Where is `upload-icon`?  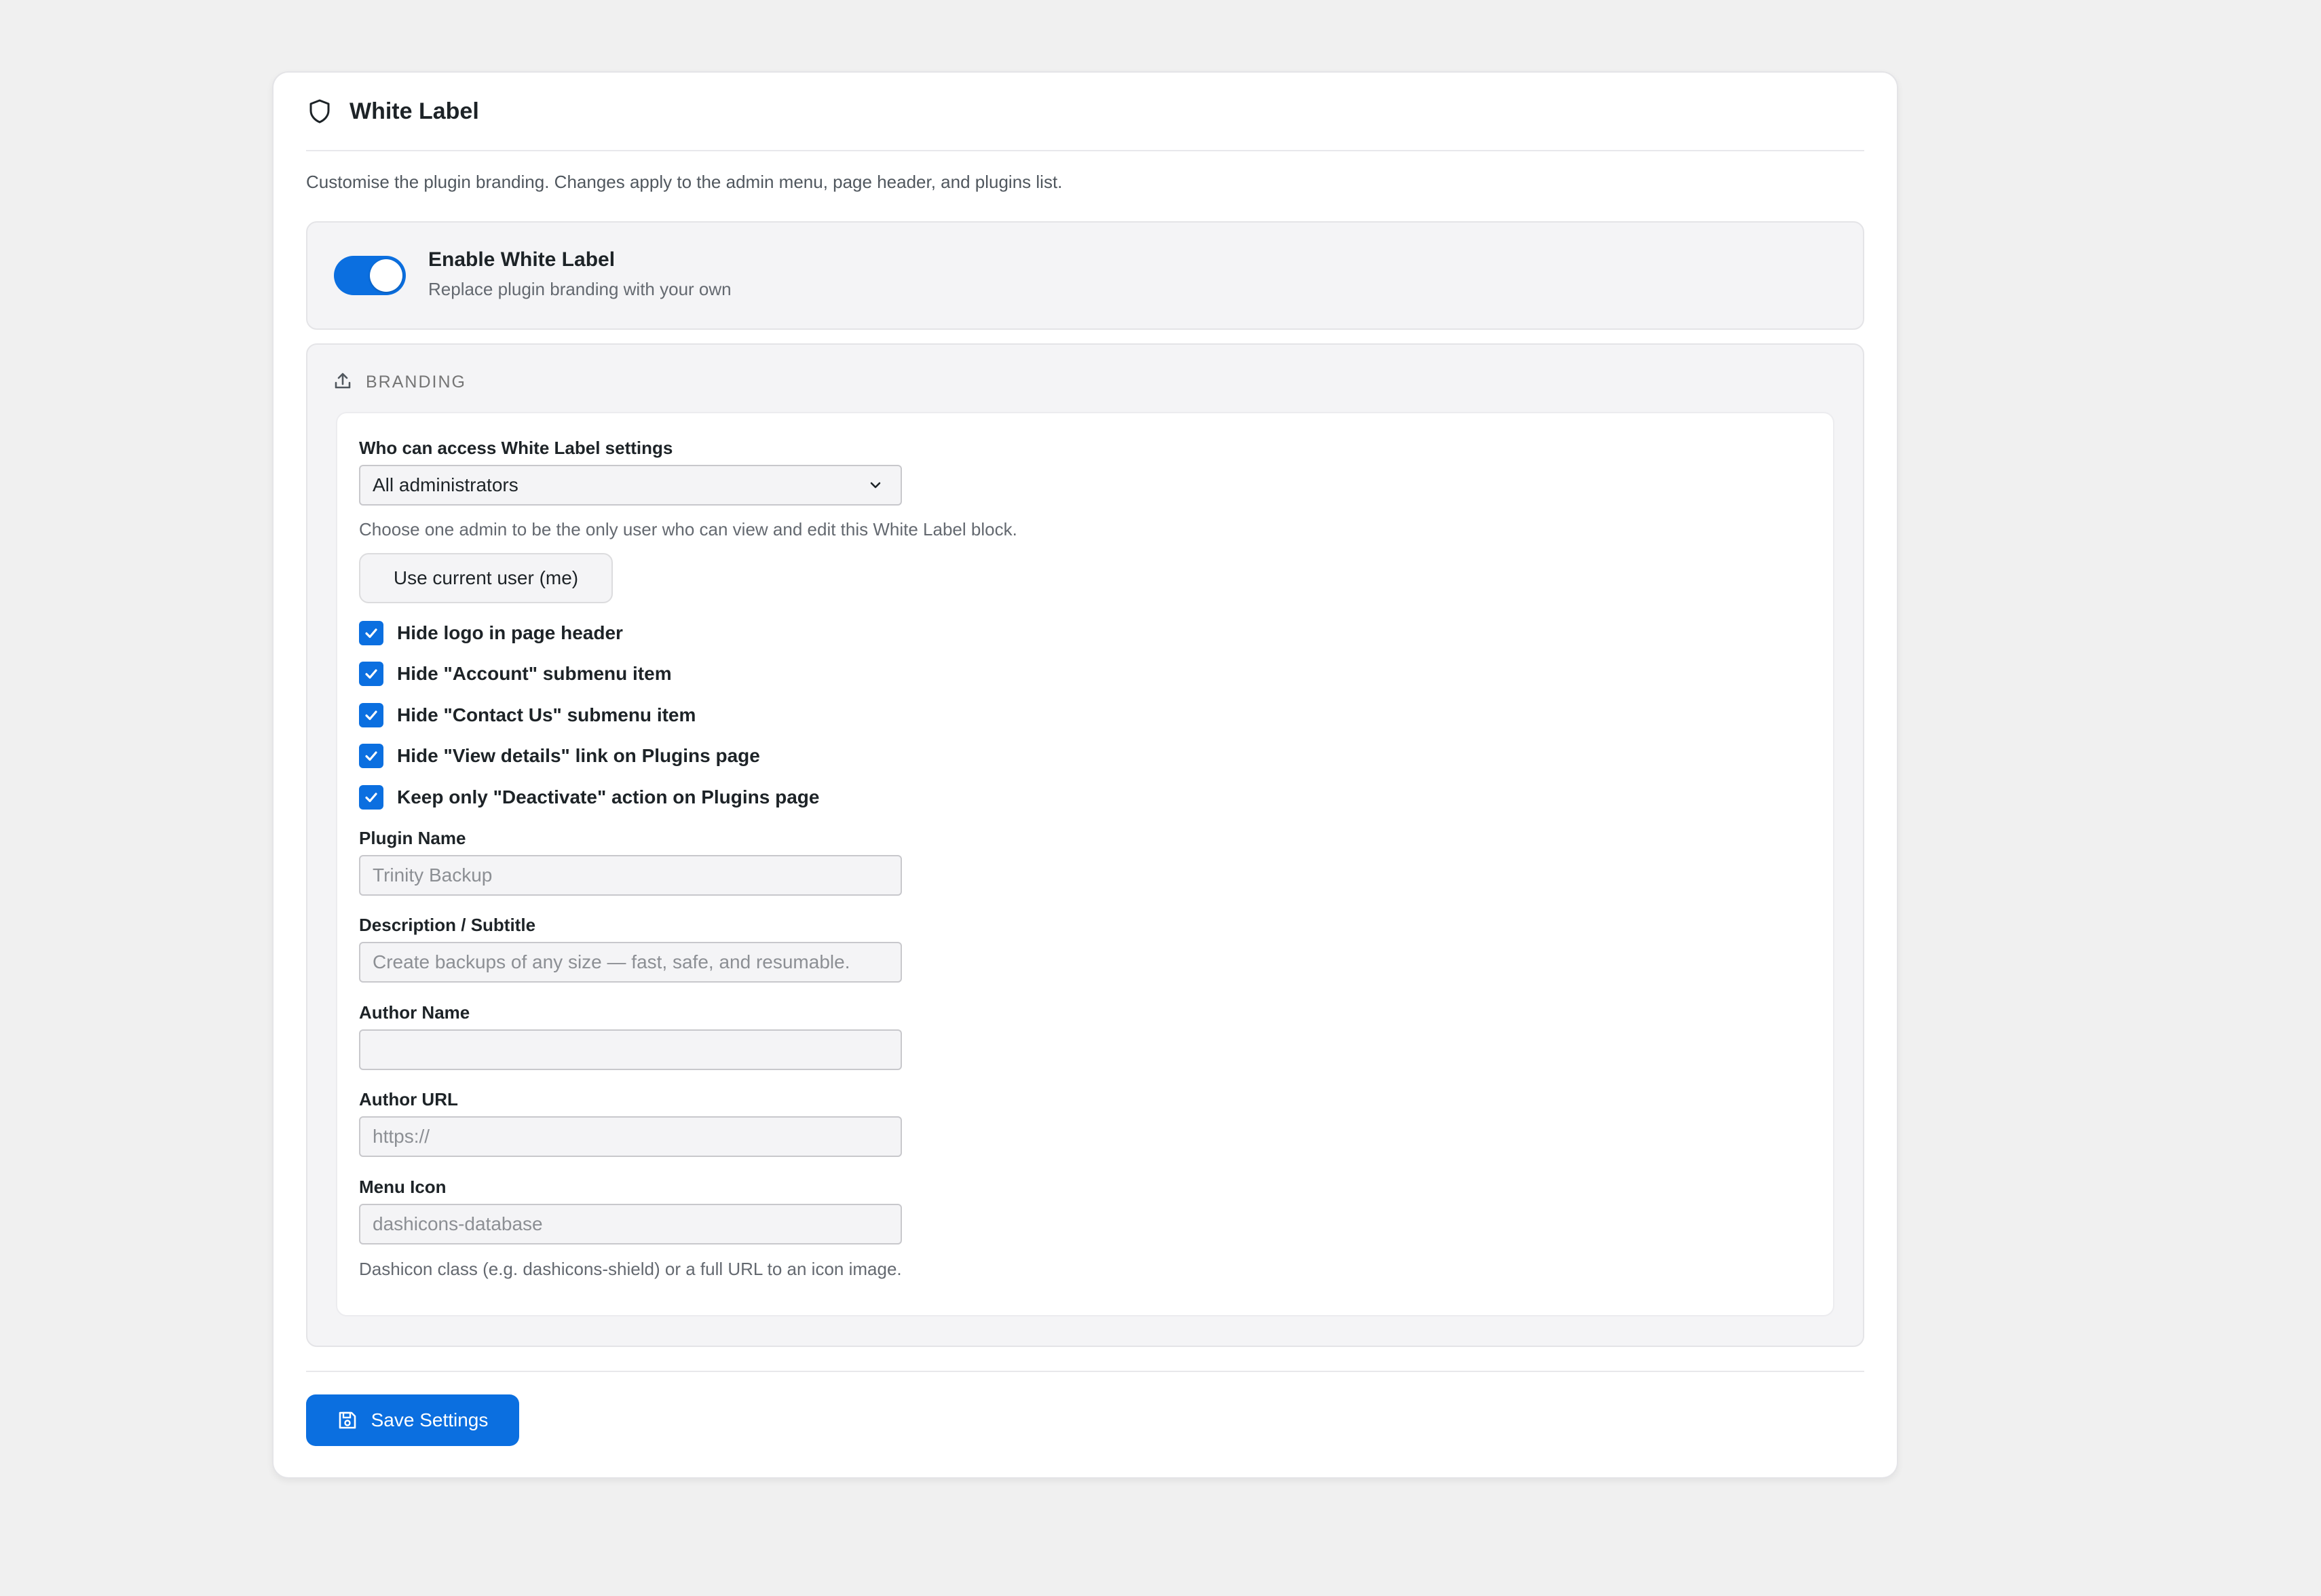 upload-icon is located at coordinates (343, 382).